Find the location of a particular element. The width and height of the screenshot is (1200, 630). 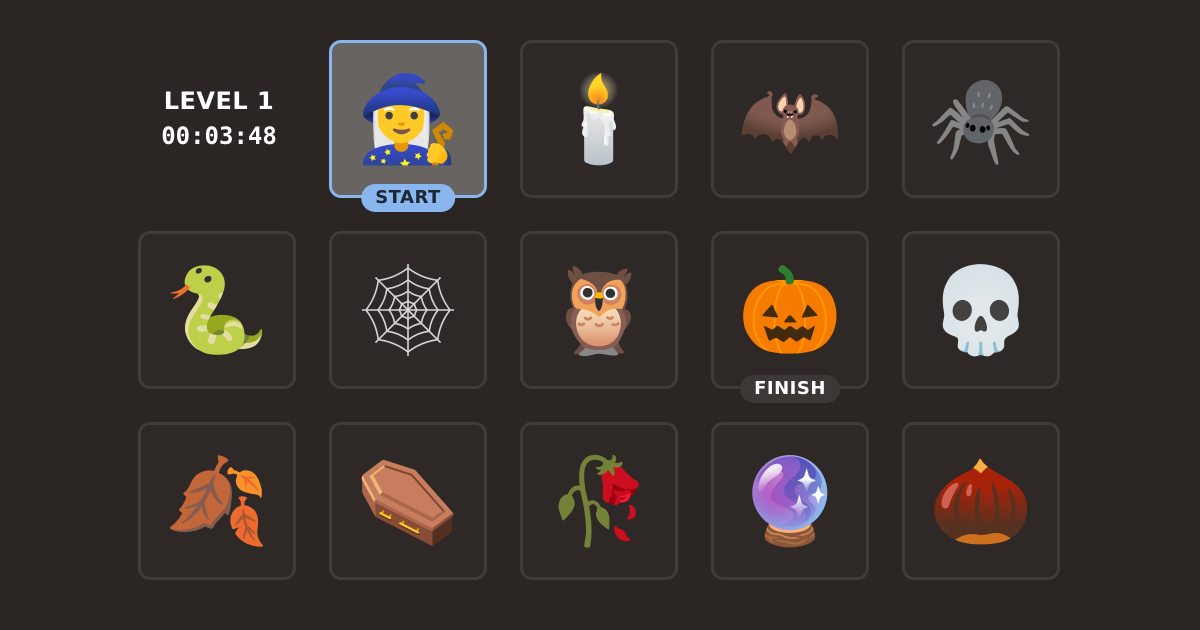

coffin-icon: ⚰️ is located at coordinates (408, 501).